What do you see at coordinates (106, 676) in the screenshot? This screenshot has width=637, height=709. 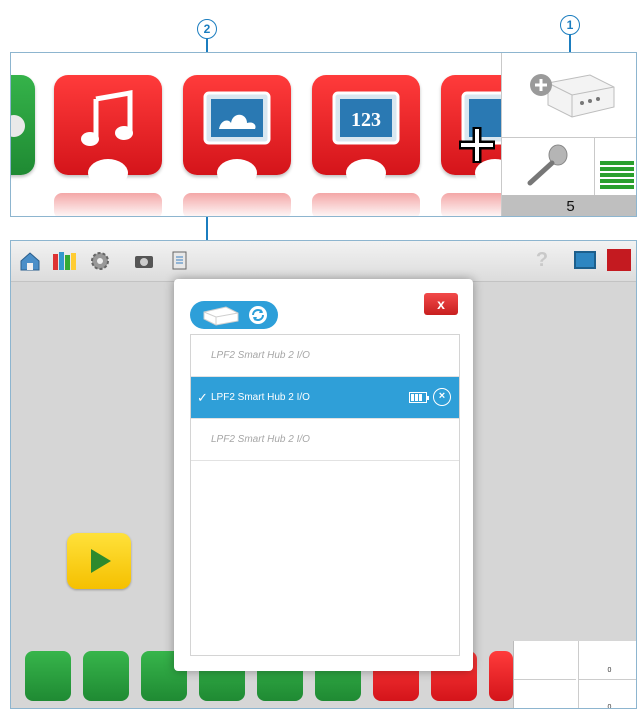 I see `block-motor-timed` at bounding box center [106, 676].